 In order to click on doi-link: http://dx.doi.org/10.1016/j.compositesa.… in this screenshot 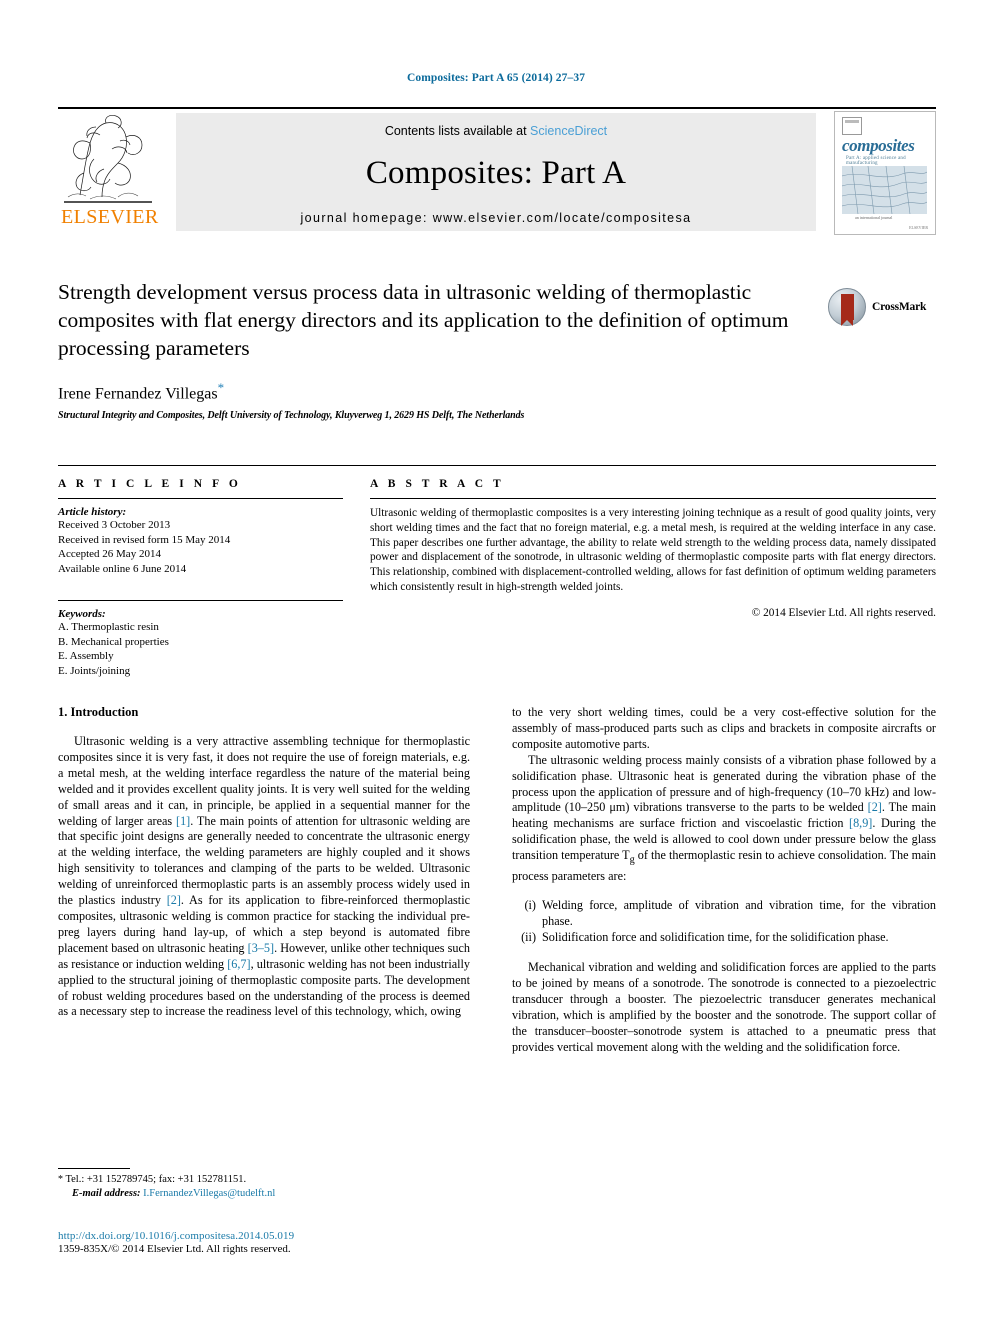, I will do `click(308, 1236)`.